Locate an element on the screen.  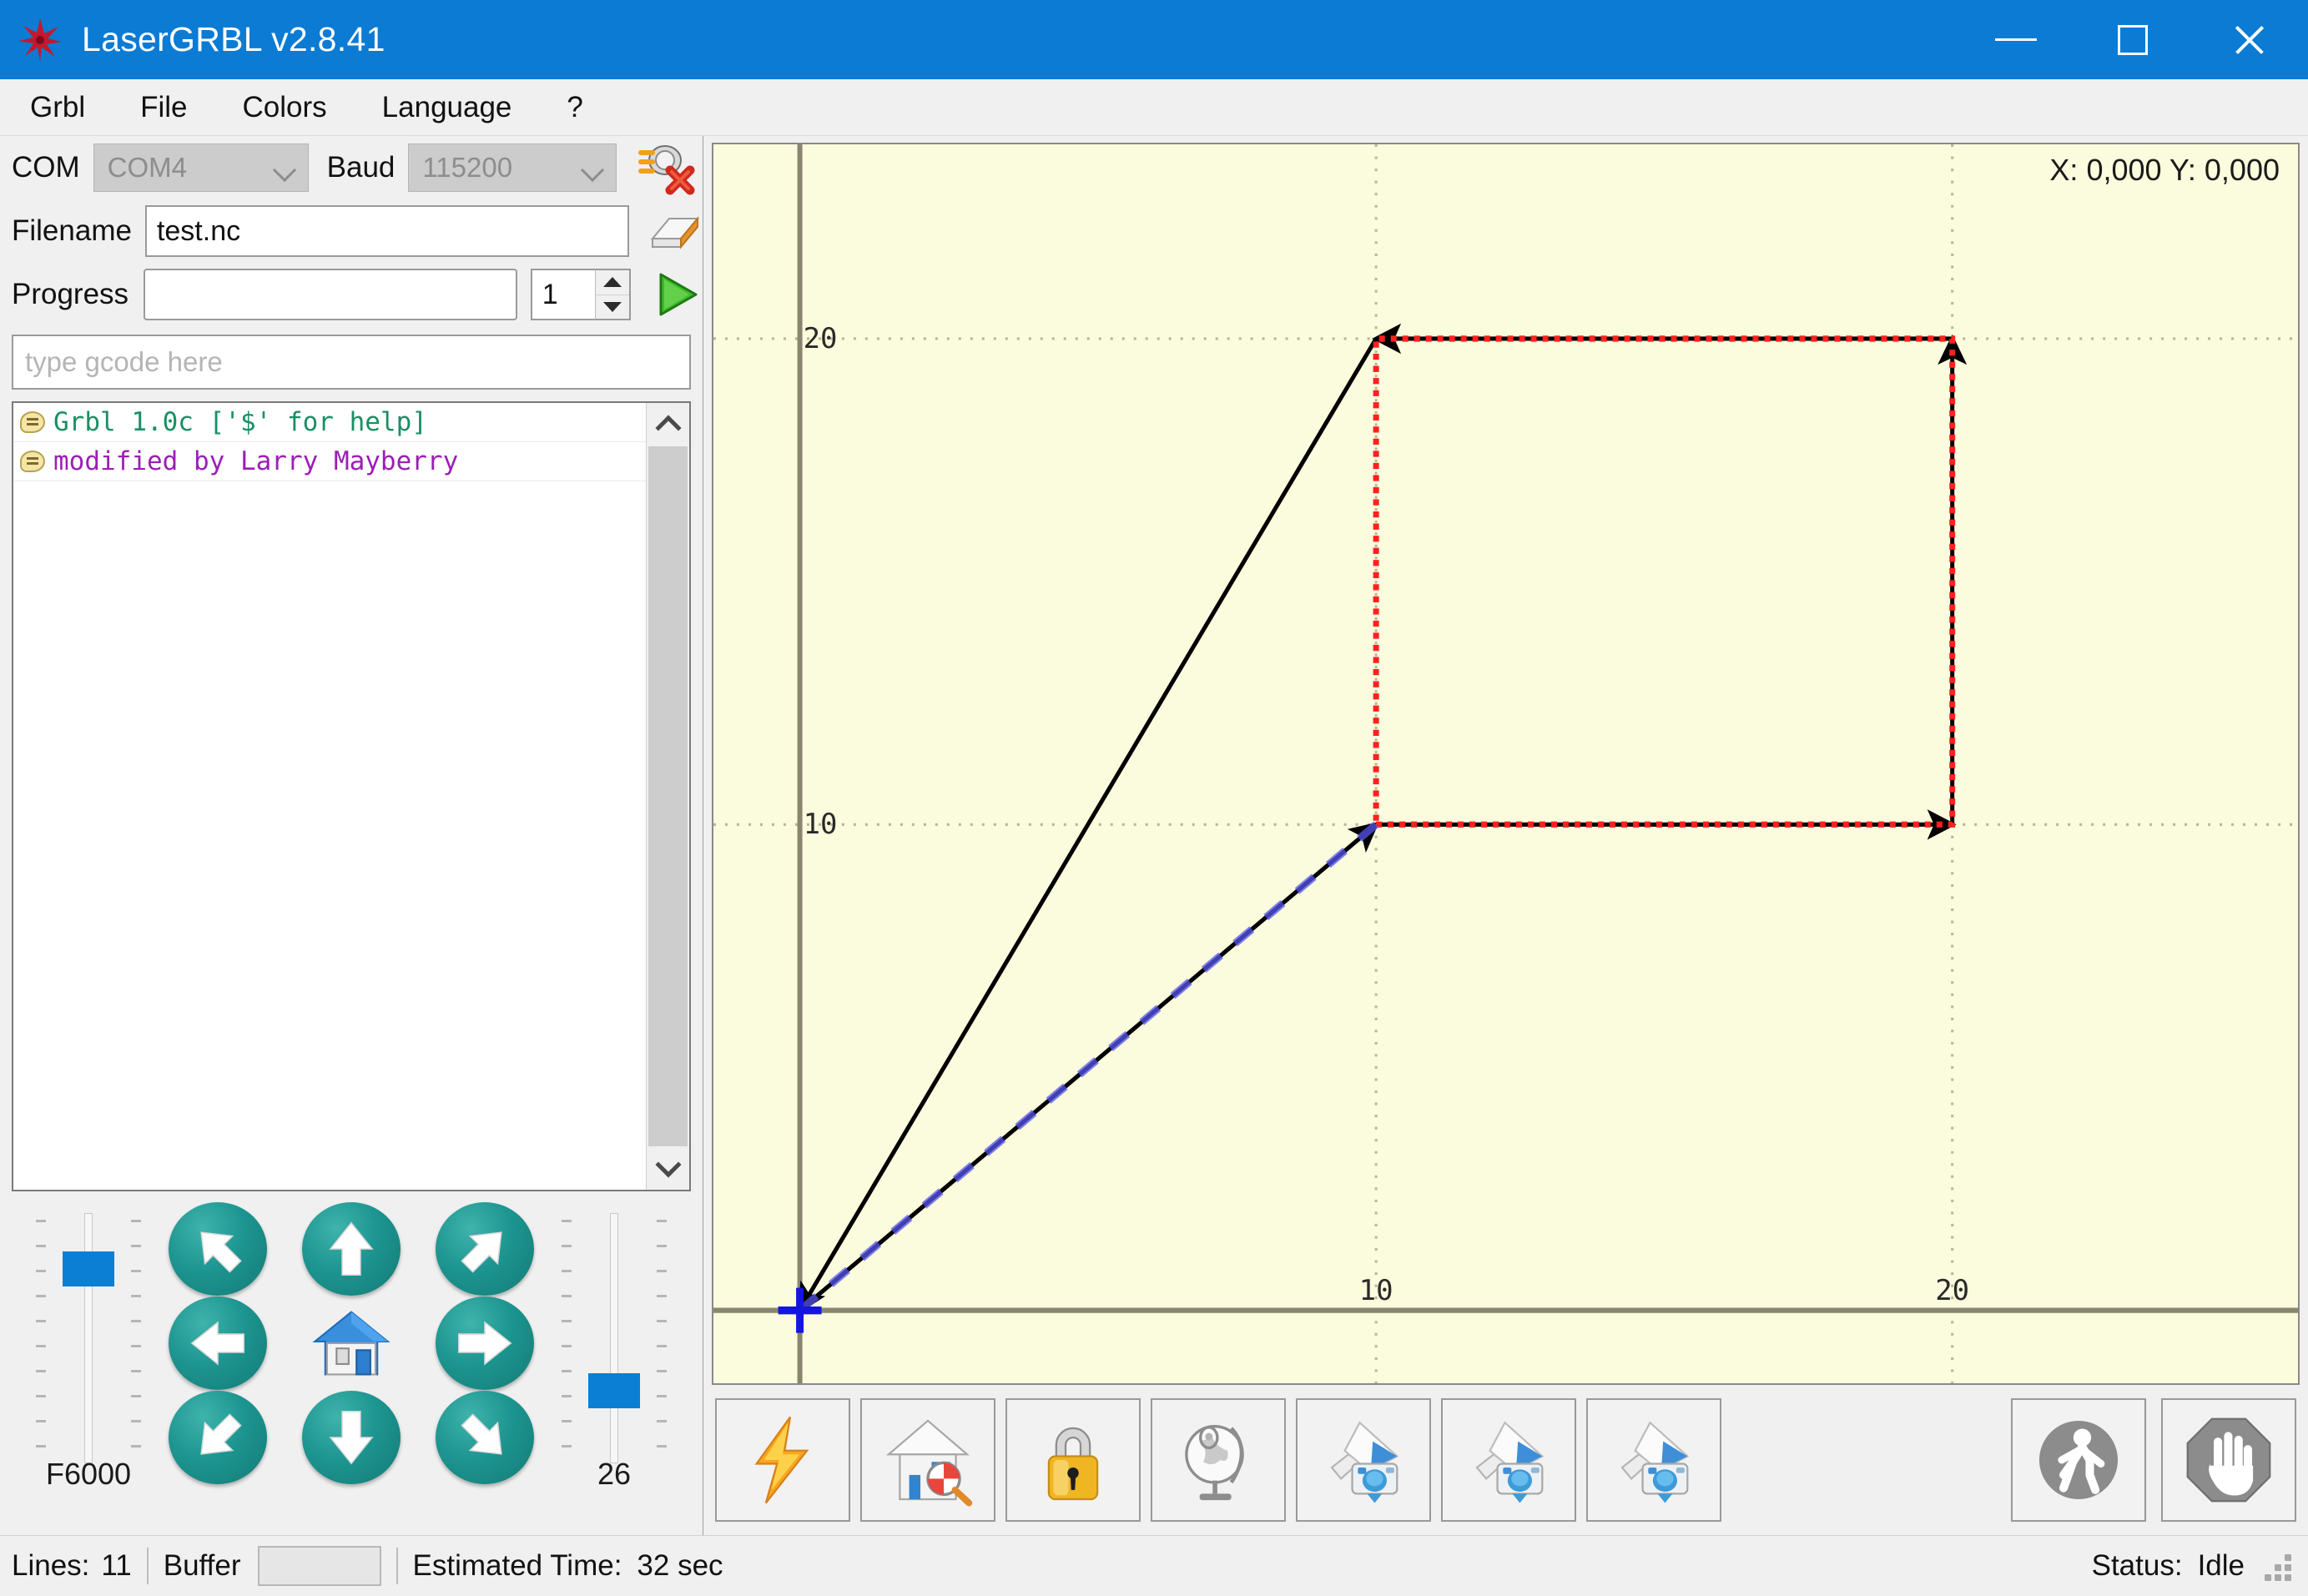
menu-item-grbl: Grbl is located at coordinates (58, 107).